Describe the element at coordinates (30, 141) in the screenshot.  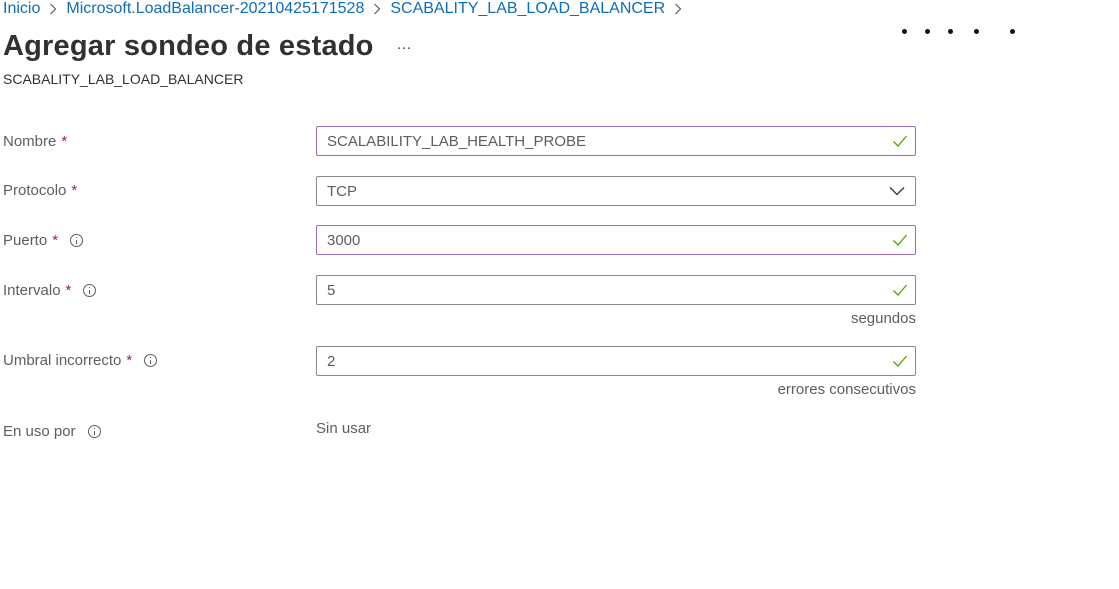
I see `nombre-label-text: Nombre` at that location.